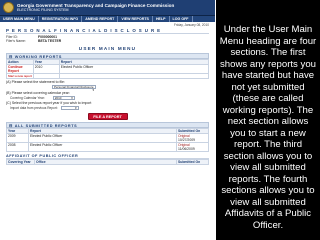  Describe the element at coordinates (19, 19) in the screenshot. I see `nav-user-main-menu: USER MAIN MENU` at that location.